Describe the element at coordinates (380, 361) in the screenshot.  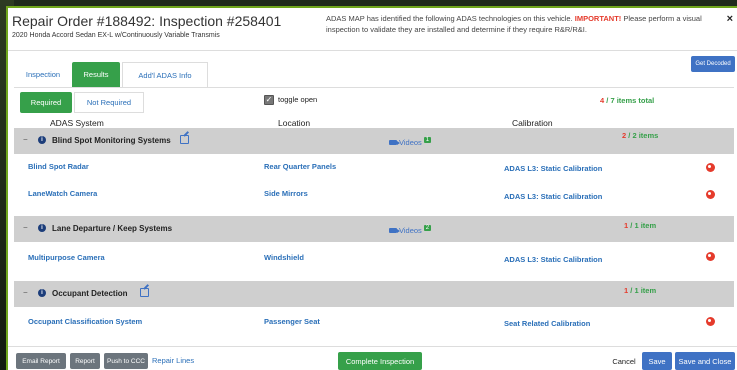
I see `complete-inspection-button: Complete Inspection` at that location.